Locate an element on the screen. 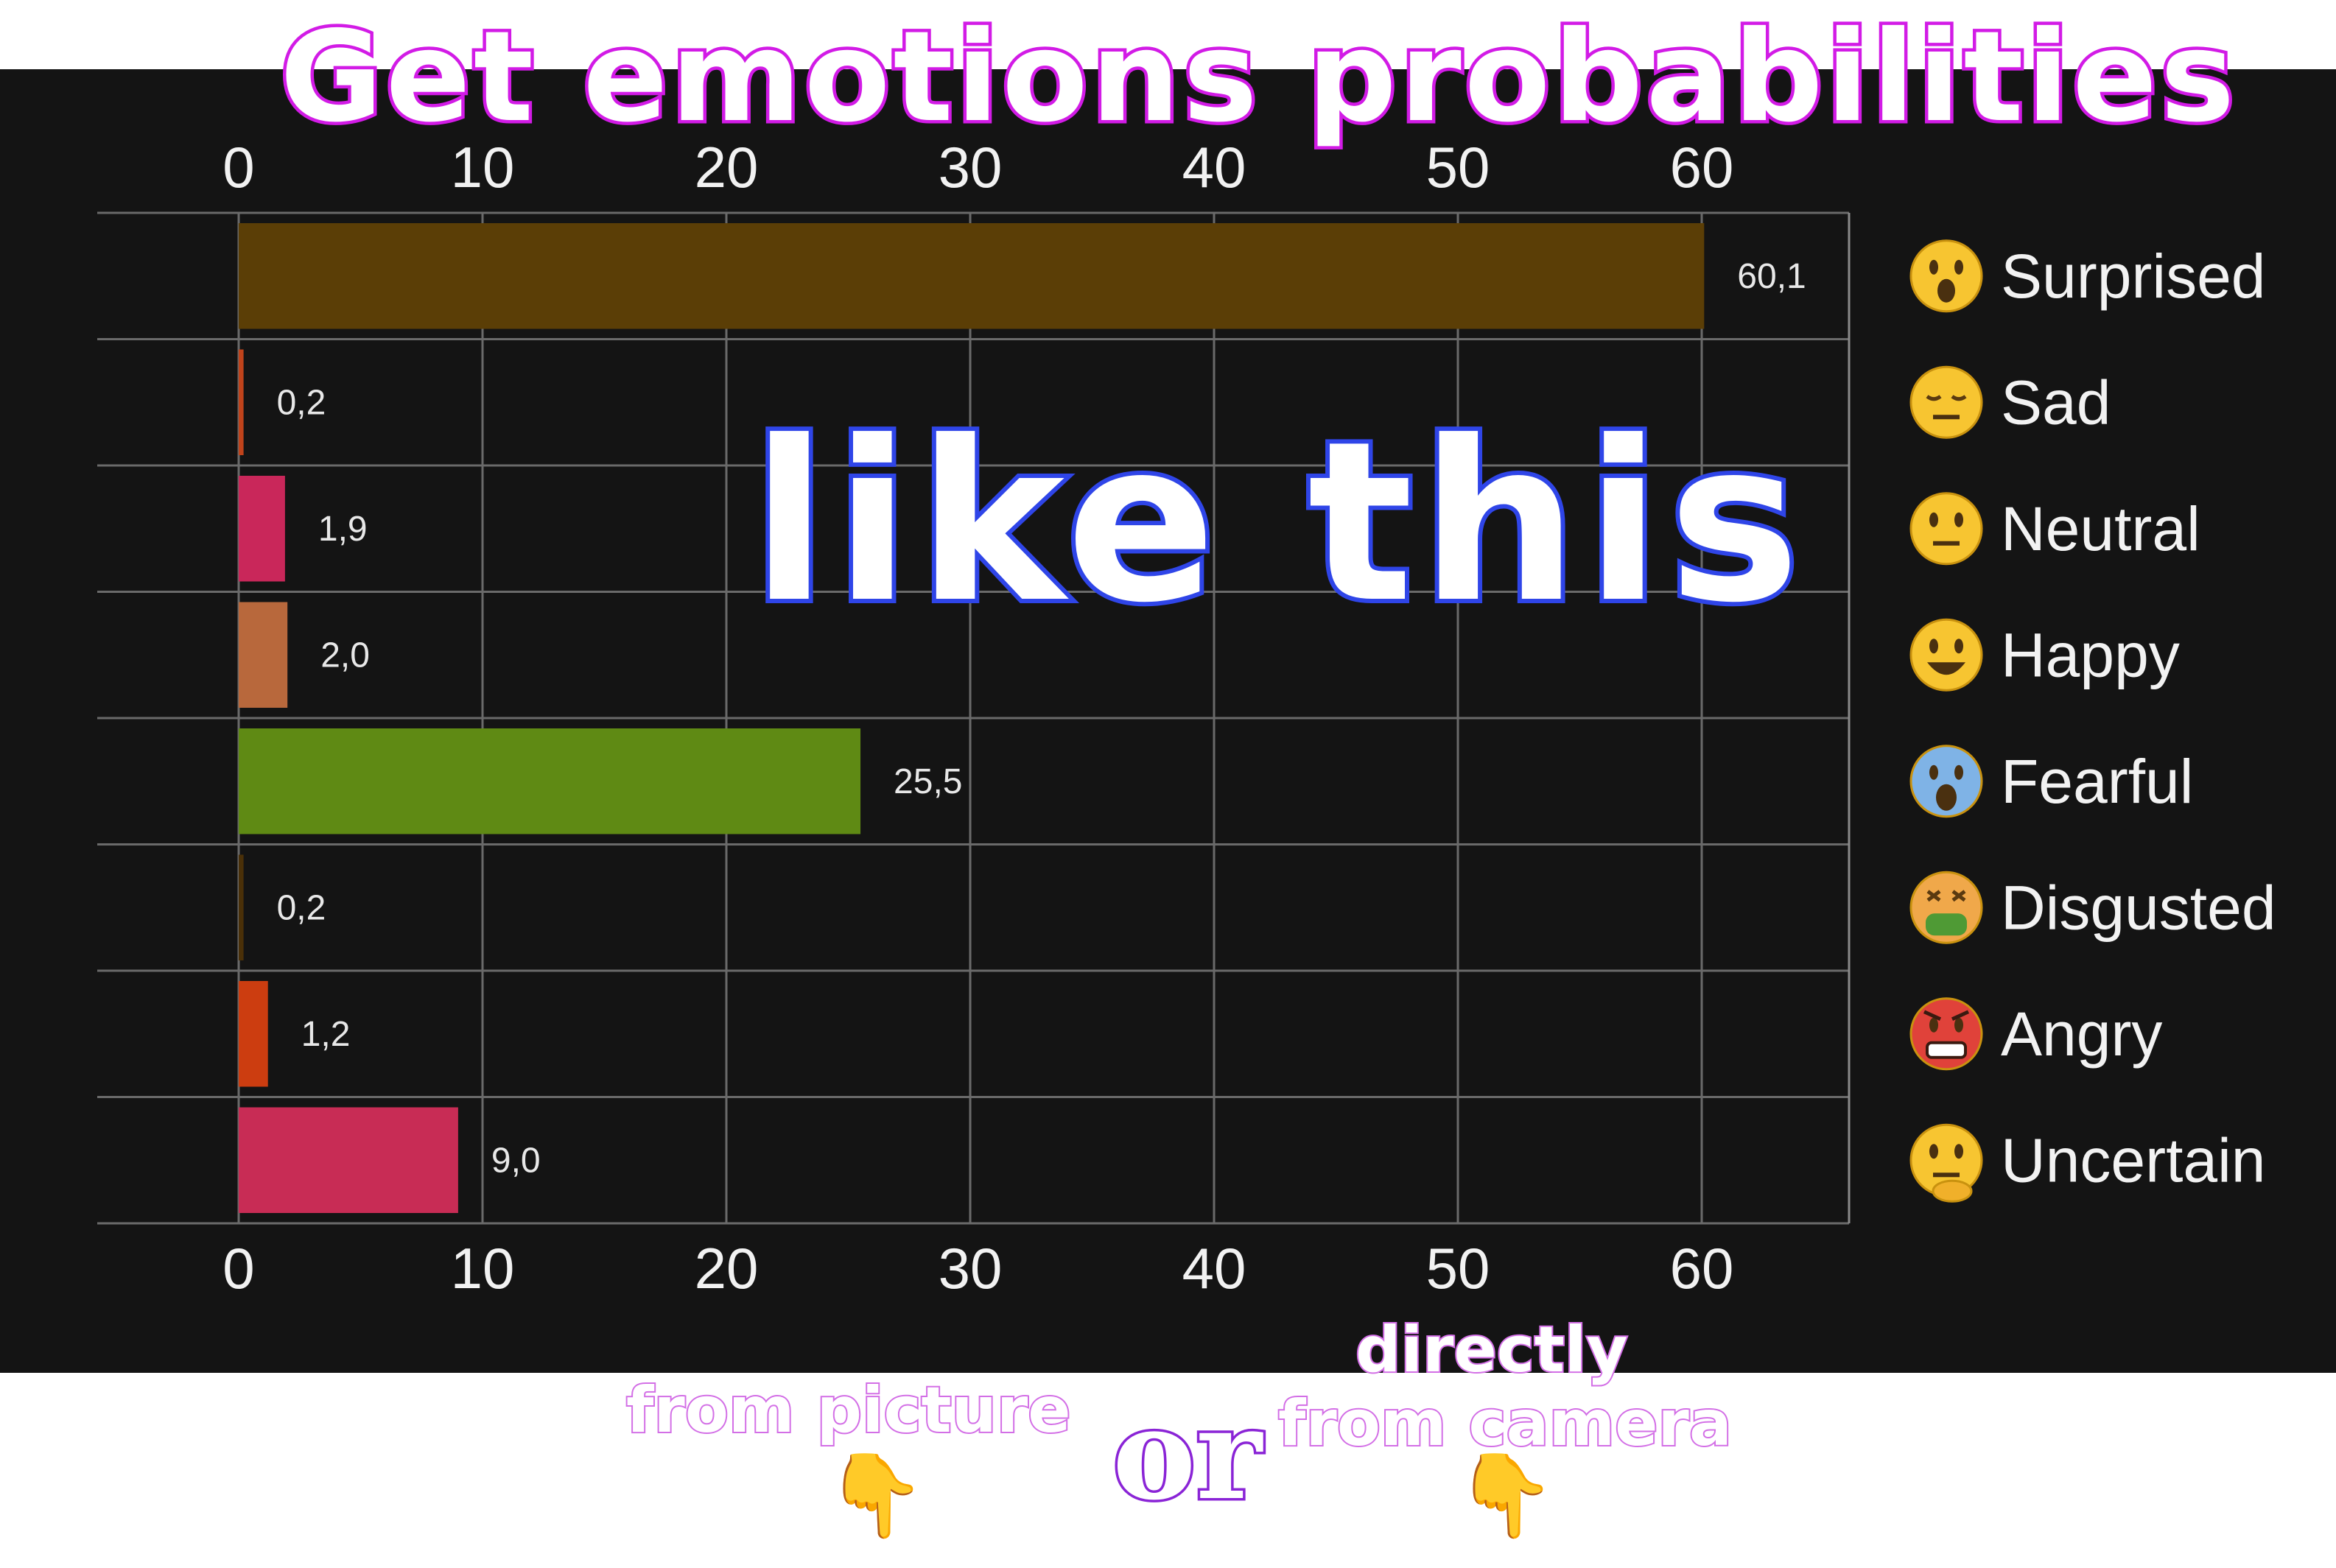  caption-or: or is located at coordinates (1187, 1454).